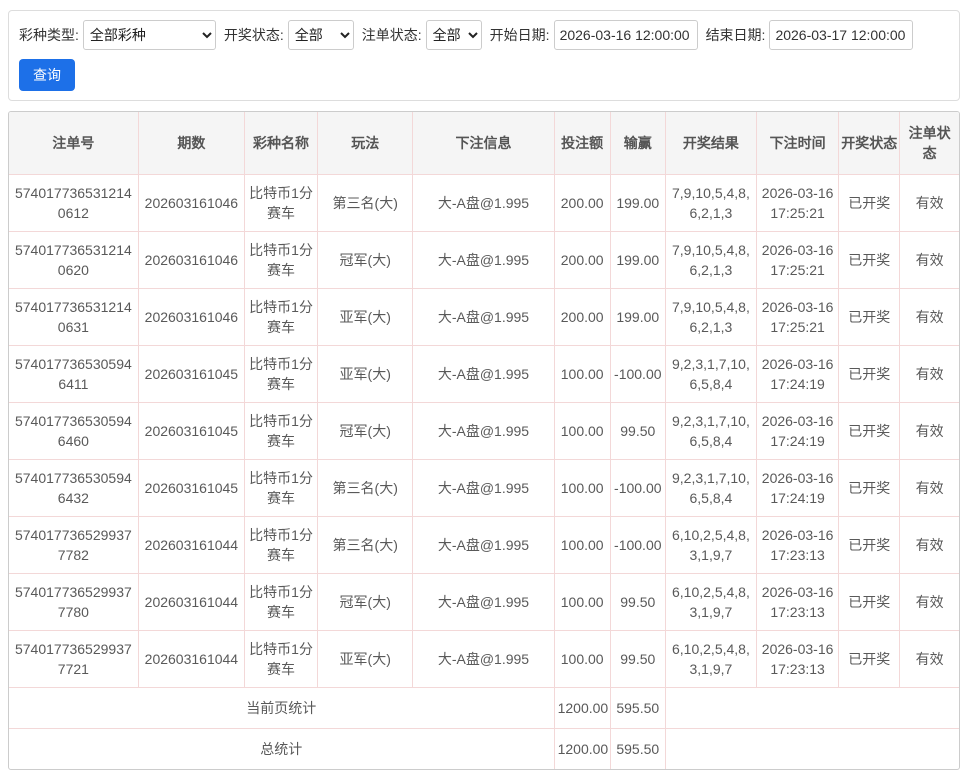 Image resolution: width=968 pixels, height=778 pixels. What do you see at coordinates (711, 143) in the screenshot?
I see `column-header-7: 开奖结果` at bounding box center [711, 143].